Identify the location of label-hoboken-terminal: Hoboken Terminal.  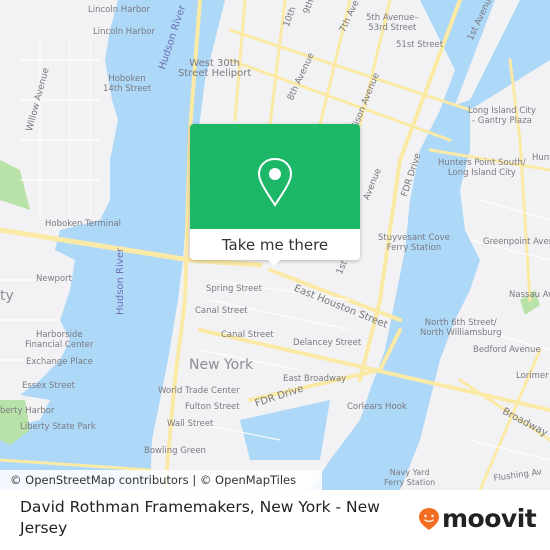
(83, 224).